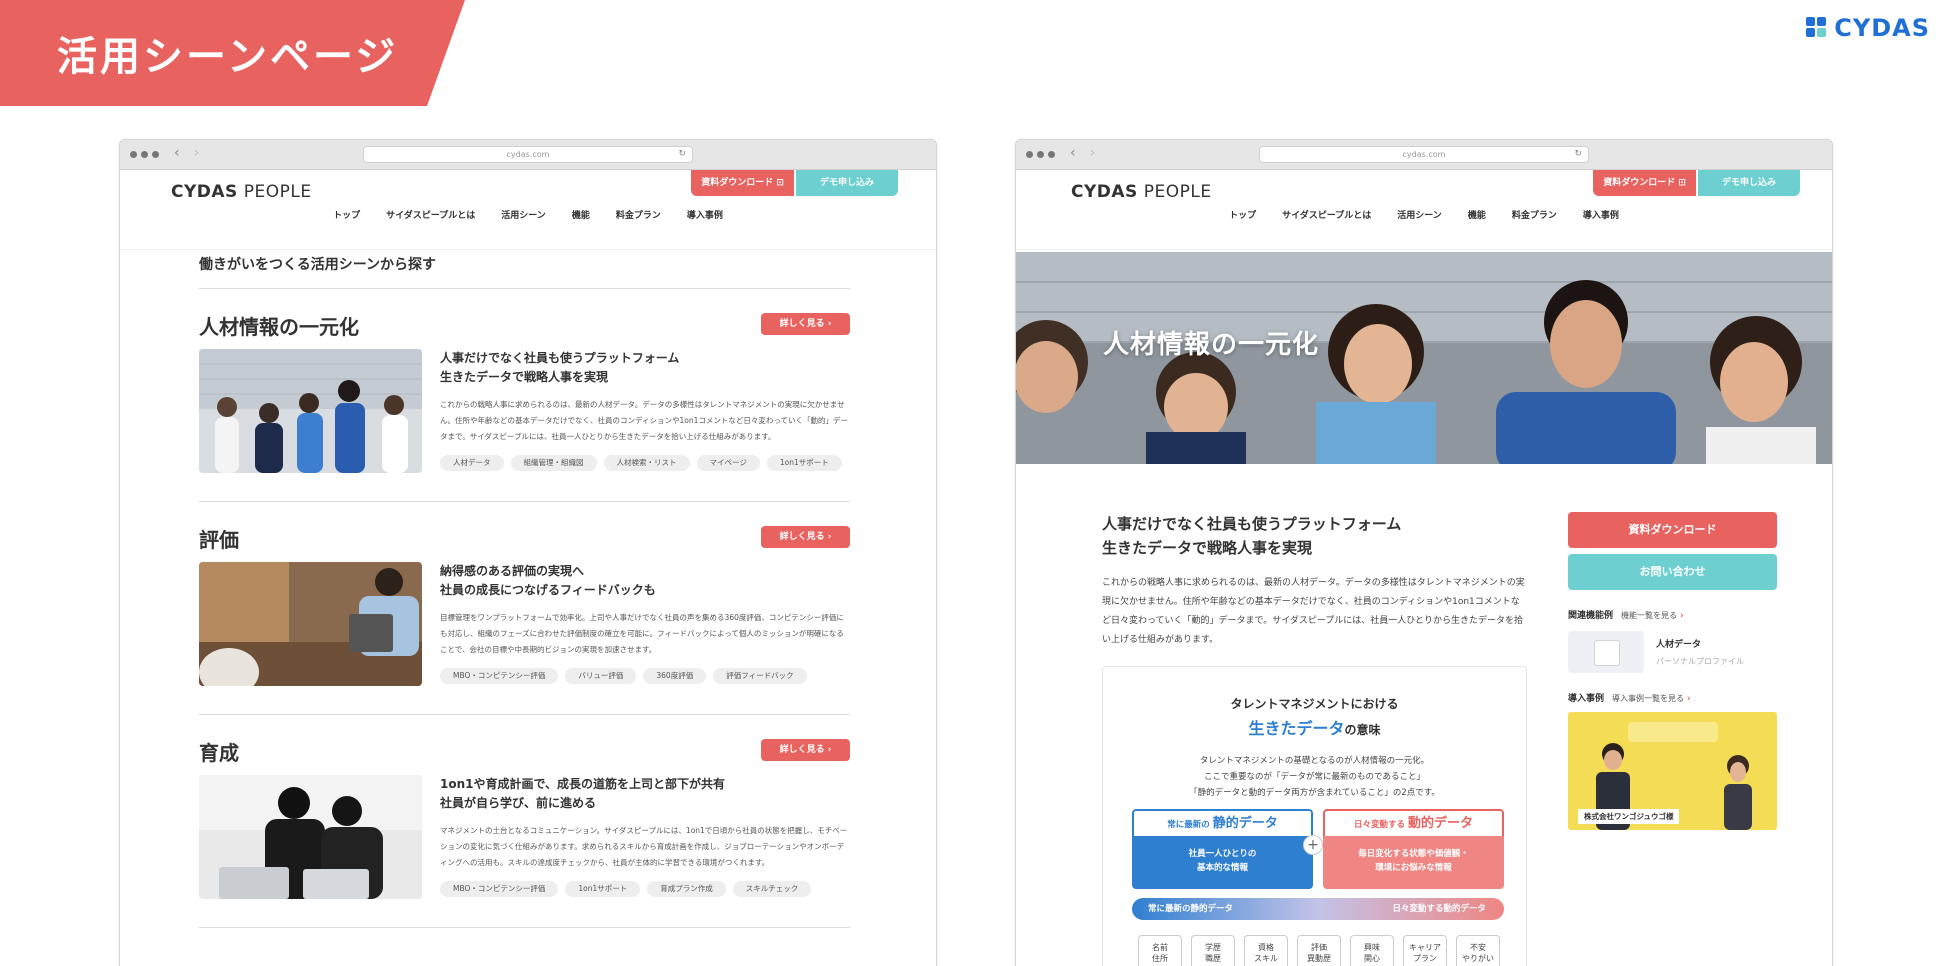 The width and height of the screenshot is (1950, 966). What do you see at coordinates (1372, 950) in the screenshot?
I see `data-chip: 興味 関心` at bounding box center [1372, 950].